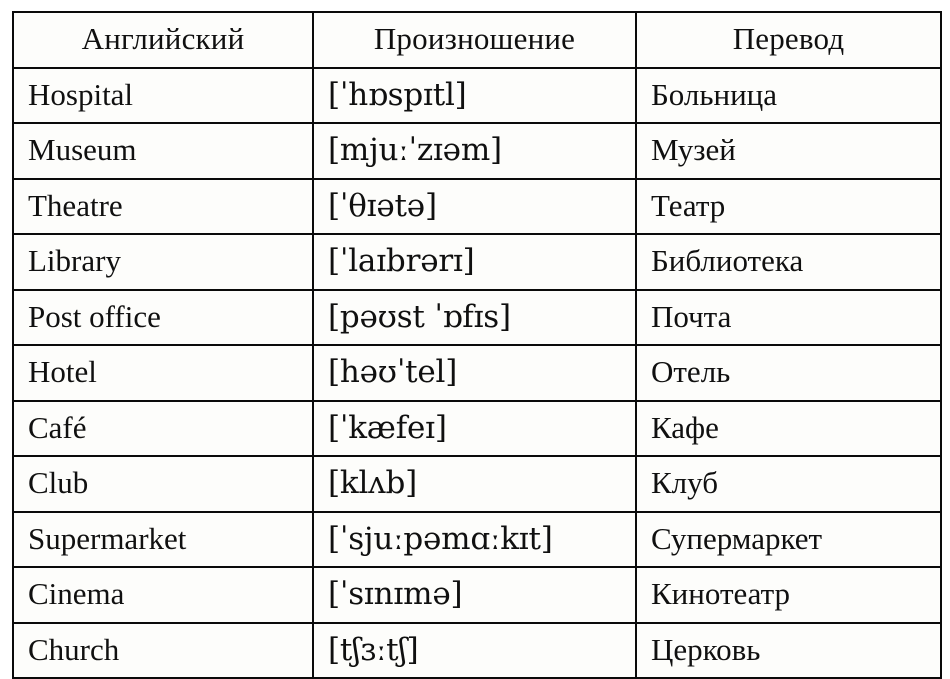 The height and width of the screenshot is (679, 950). What do you see at coordinates (474, 95) in the screenshot?
I see `cell-pronunciation: [ˈhɒspɪtl]` at bounding box center [474, 95].